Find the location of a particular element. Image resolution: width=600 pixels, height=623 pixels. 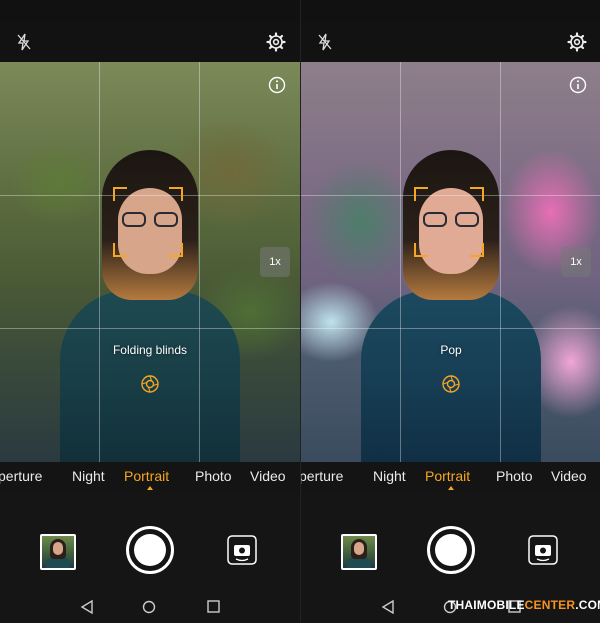

home-icon is located at coordinates (149, 607).